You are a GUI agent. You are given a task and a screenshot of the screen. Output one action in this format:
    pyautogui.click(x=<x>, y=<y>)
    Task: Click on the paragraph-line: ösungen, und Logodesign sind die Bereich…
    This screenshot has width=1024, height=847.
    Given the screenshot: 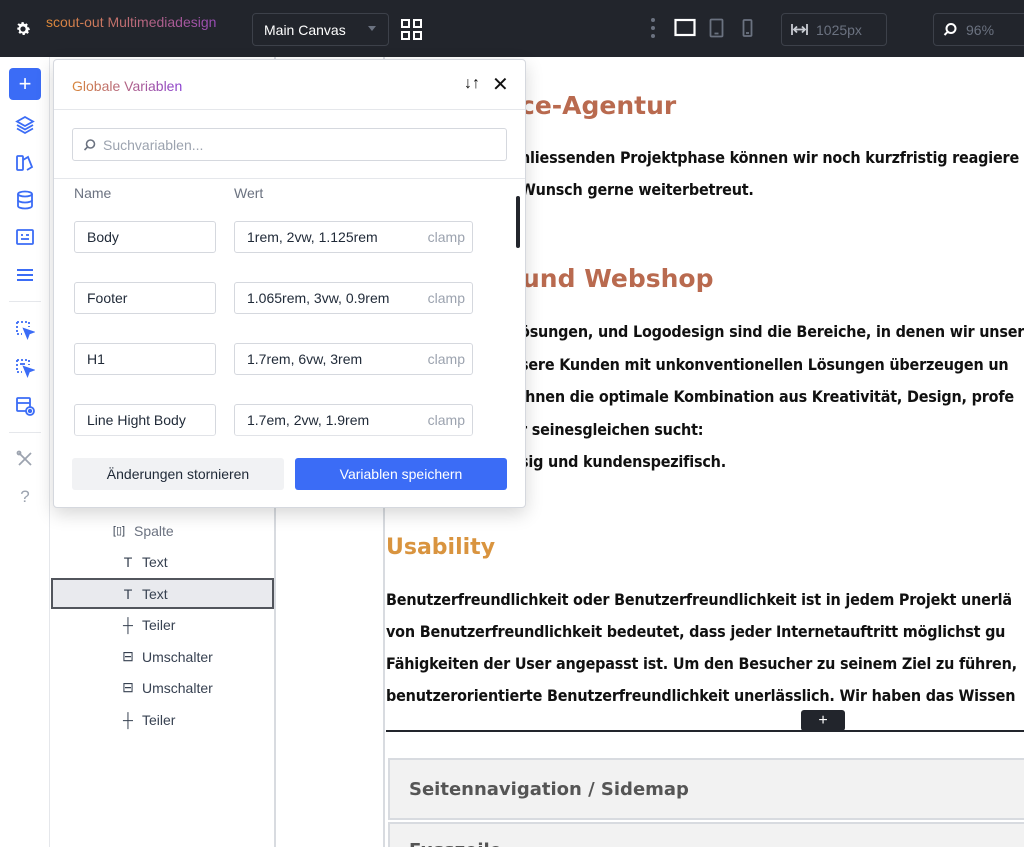 What is the action you would take?
    pyautogui.click(x=772, y=331)
    